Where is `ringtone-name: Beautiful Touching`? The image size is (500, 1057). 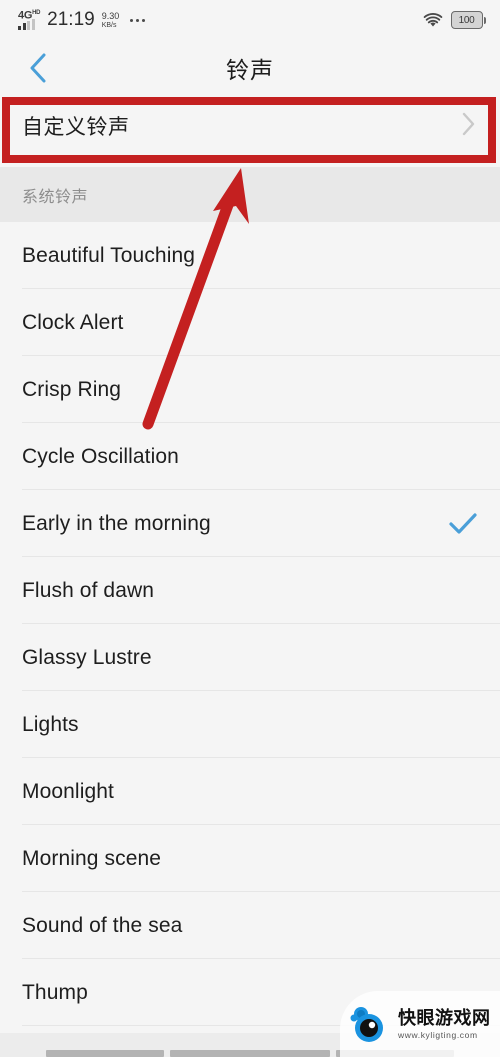 ringtone-name: Beautiful Touching is located at coordinates (109, 255).